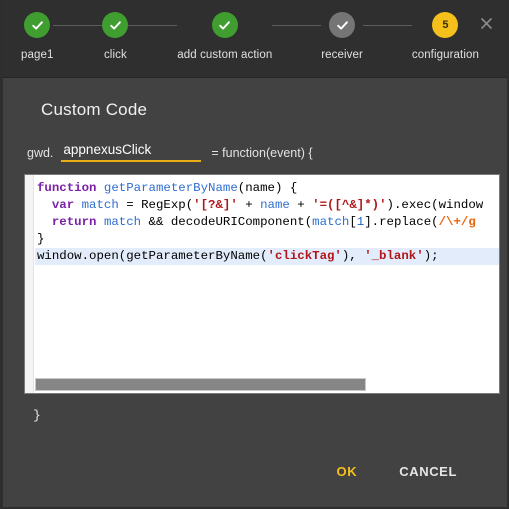 This screenshot has height=509, width=509. What do you see at coordinates (353, 222) in the screenshot?
I see `code-token: [` at bounding box center [353, 222].